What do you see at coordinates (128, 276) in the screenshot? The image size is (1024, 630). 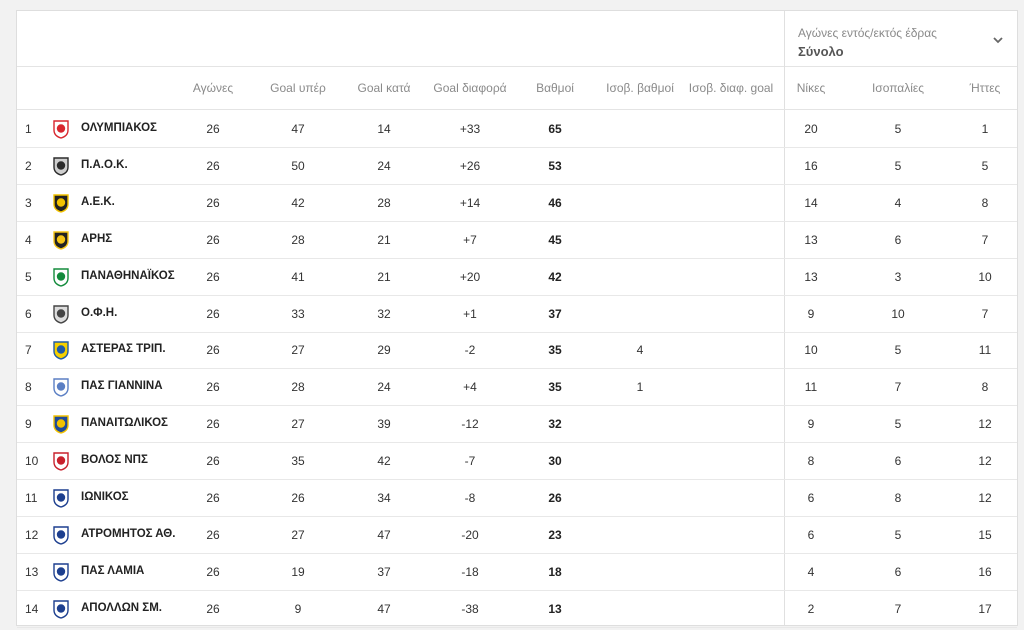 I see `team-name-link: ΠΑΝΑΘΗΝΑΪΚΟΣ` at bounding box center [128, 276].